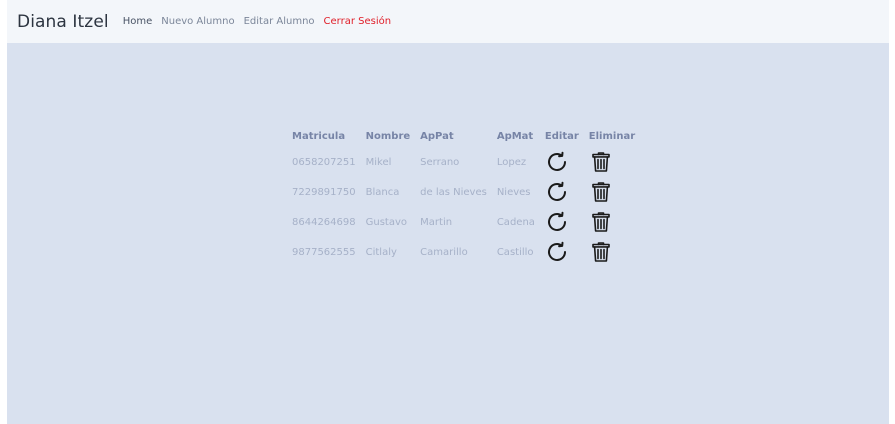 This screenshot has width=895, height=424. Describe the element at coordinates (324, 192) in the screenshot. I see `cell-matricula: 7229891750` at that location.